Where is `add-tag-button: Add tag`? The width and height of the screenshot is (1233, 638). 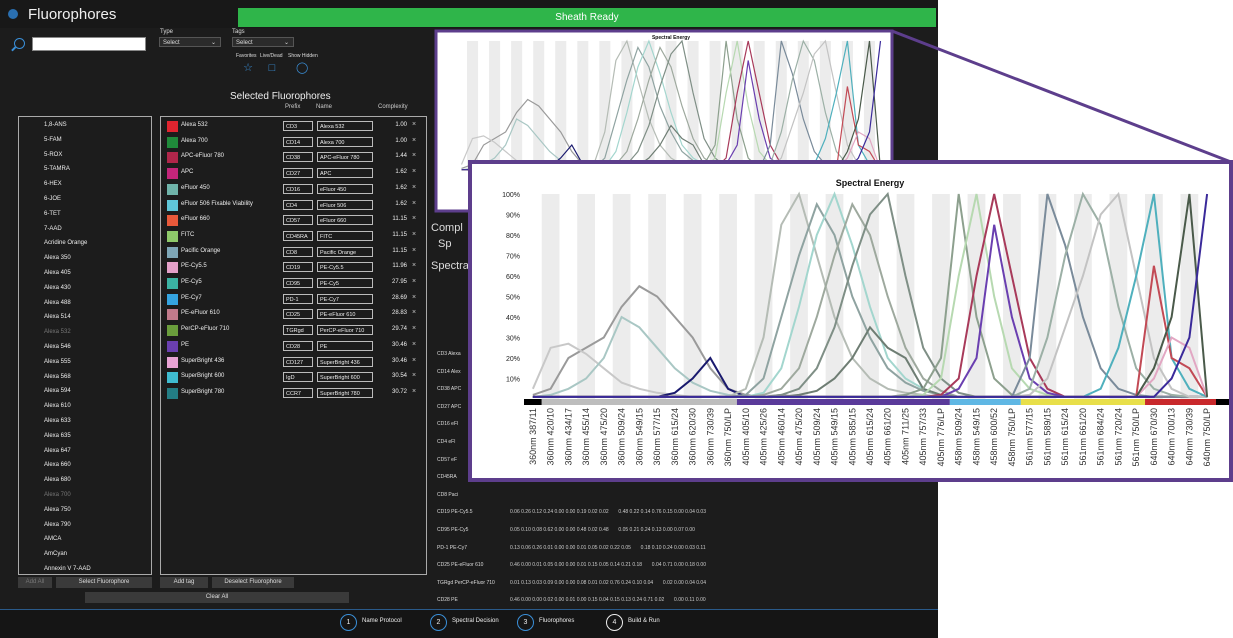 add-tag-button: Add tag is located at coordinates (184, 582).